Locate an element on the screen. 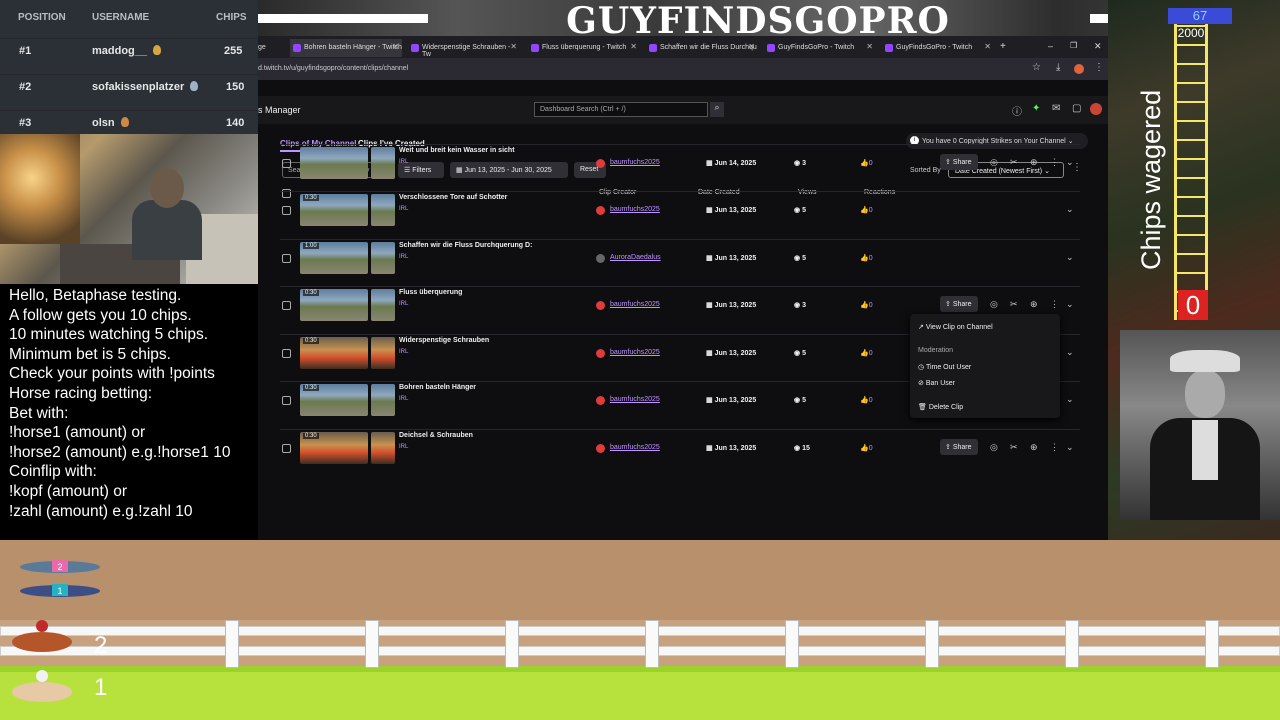  view-count: ◉ 5 is located at coordinates (800, 210).